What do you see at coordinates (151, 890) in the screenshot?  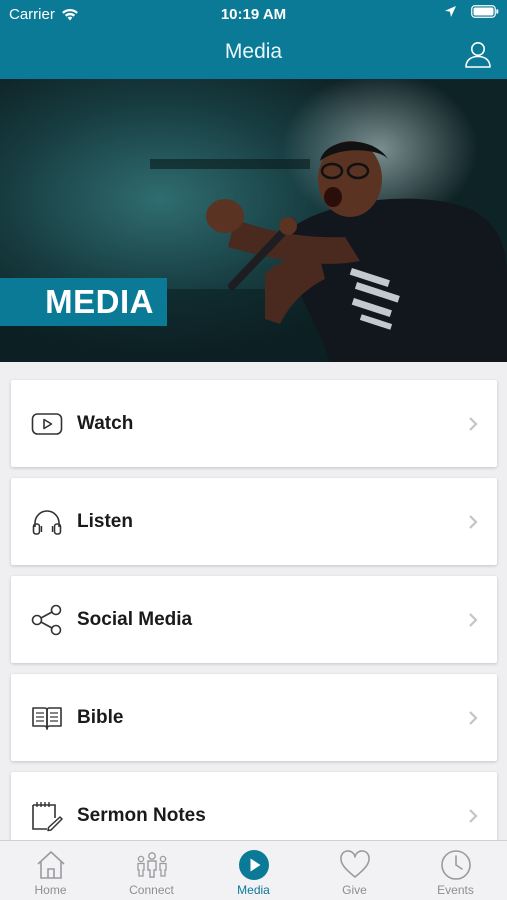 I see `tab-label: Connect` at bounding box center [151, 890].